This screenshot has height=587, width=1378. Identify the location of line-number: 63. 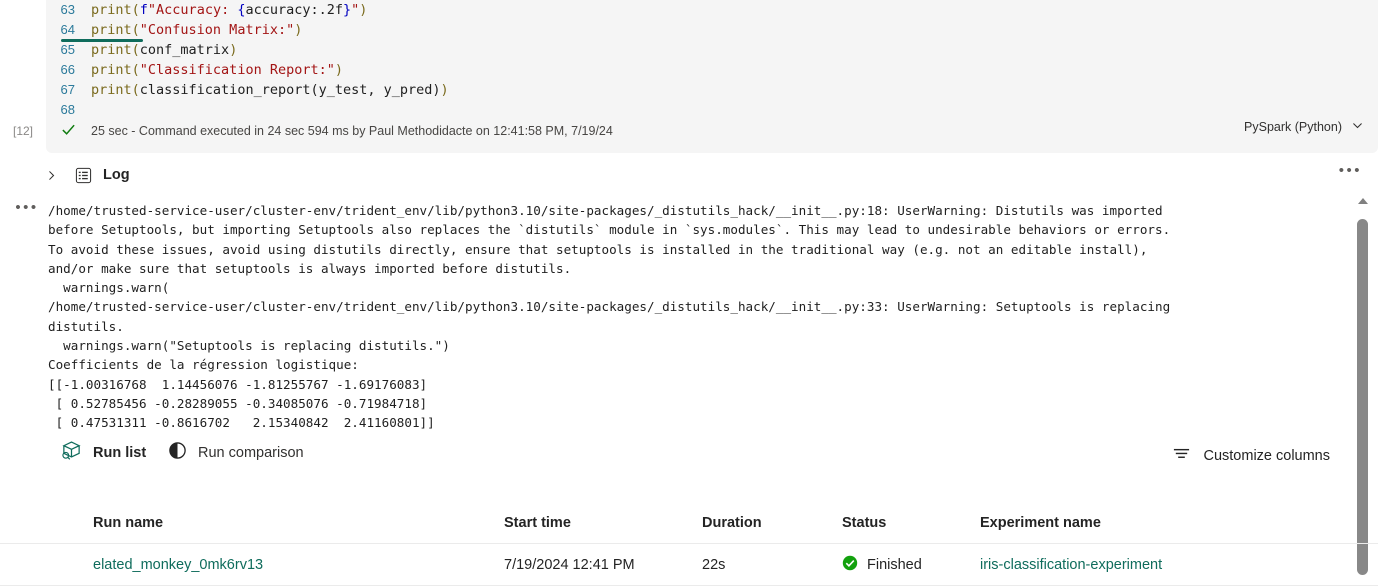
(67, 9).